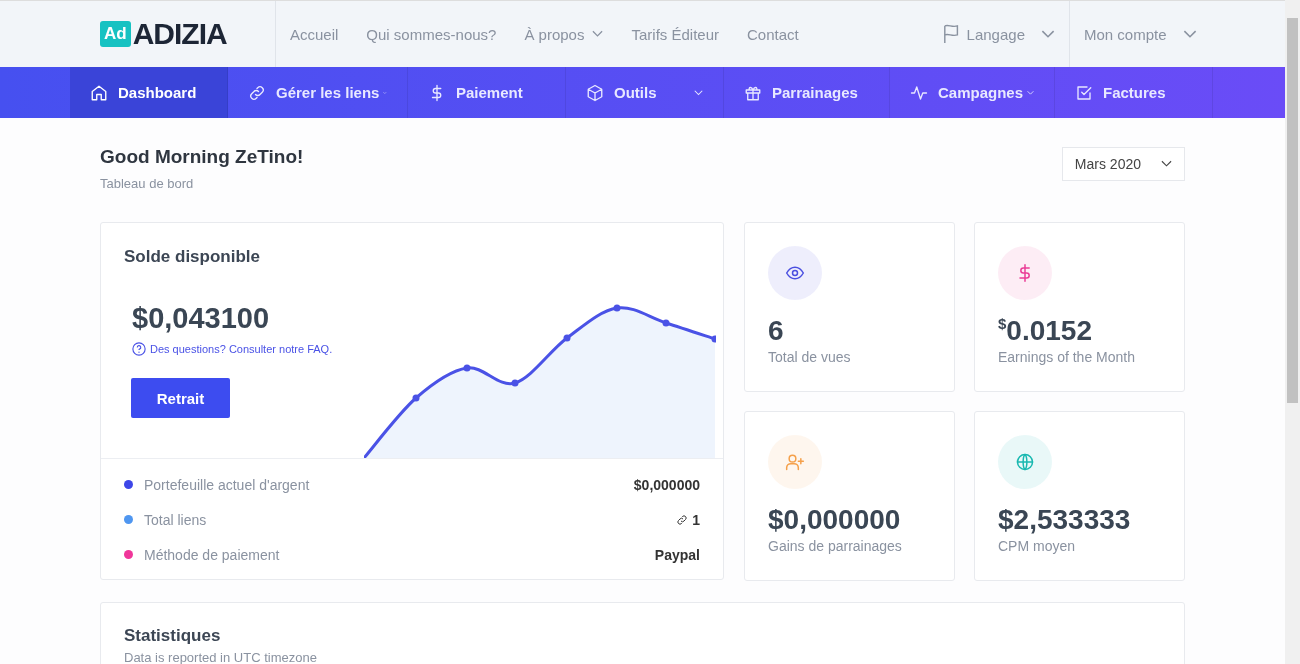  Describe the element at coordinates (677, 554) in the screenshot. I see `legend-value: Paypal` at that location.